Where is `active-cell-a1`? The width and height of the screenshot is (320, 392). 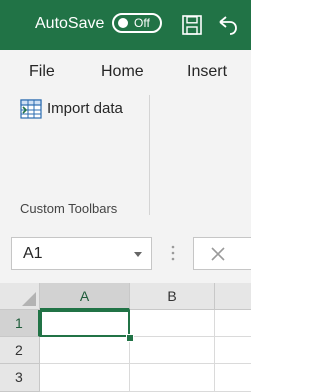
active-cell-a1 is located at coordinates (85, 323).